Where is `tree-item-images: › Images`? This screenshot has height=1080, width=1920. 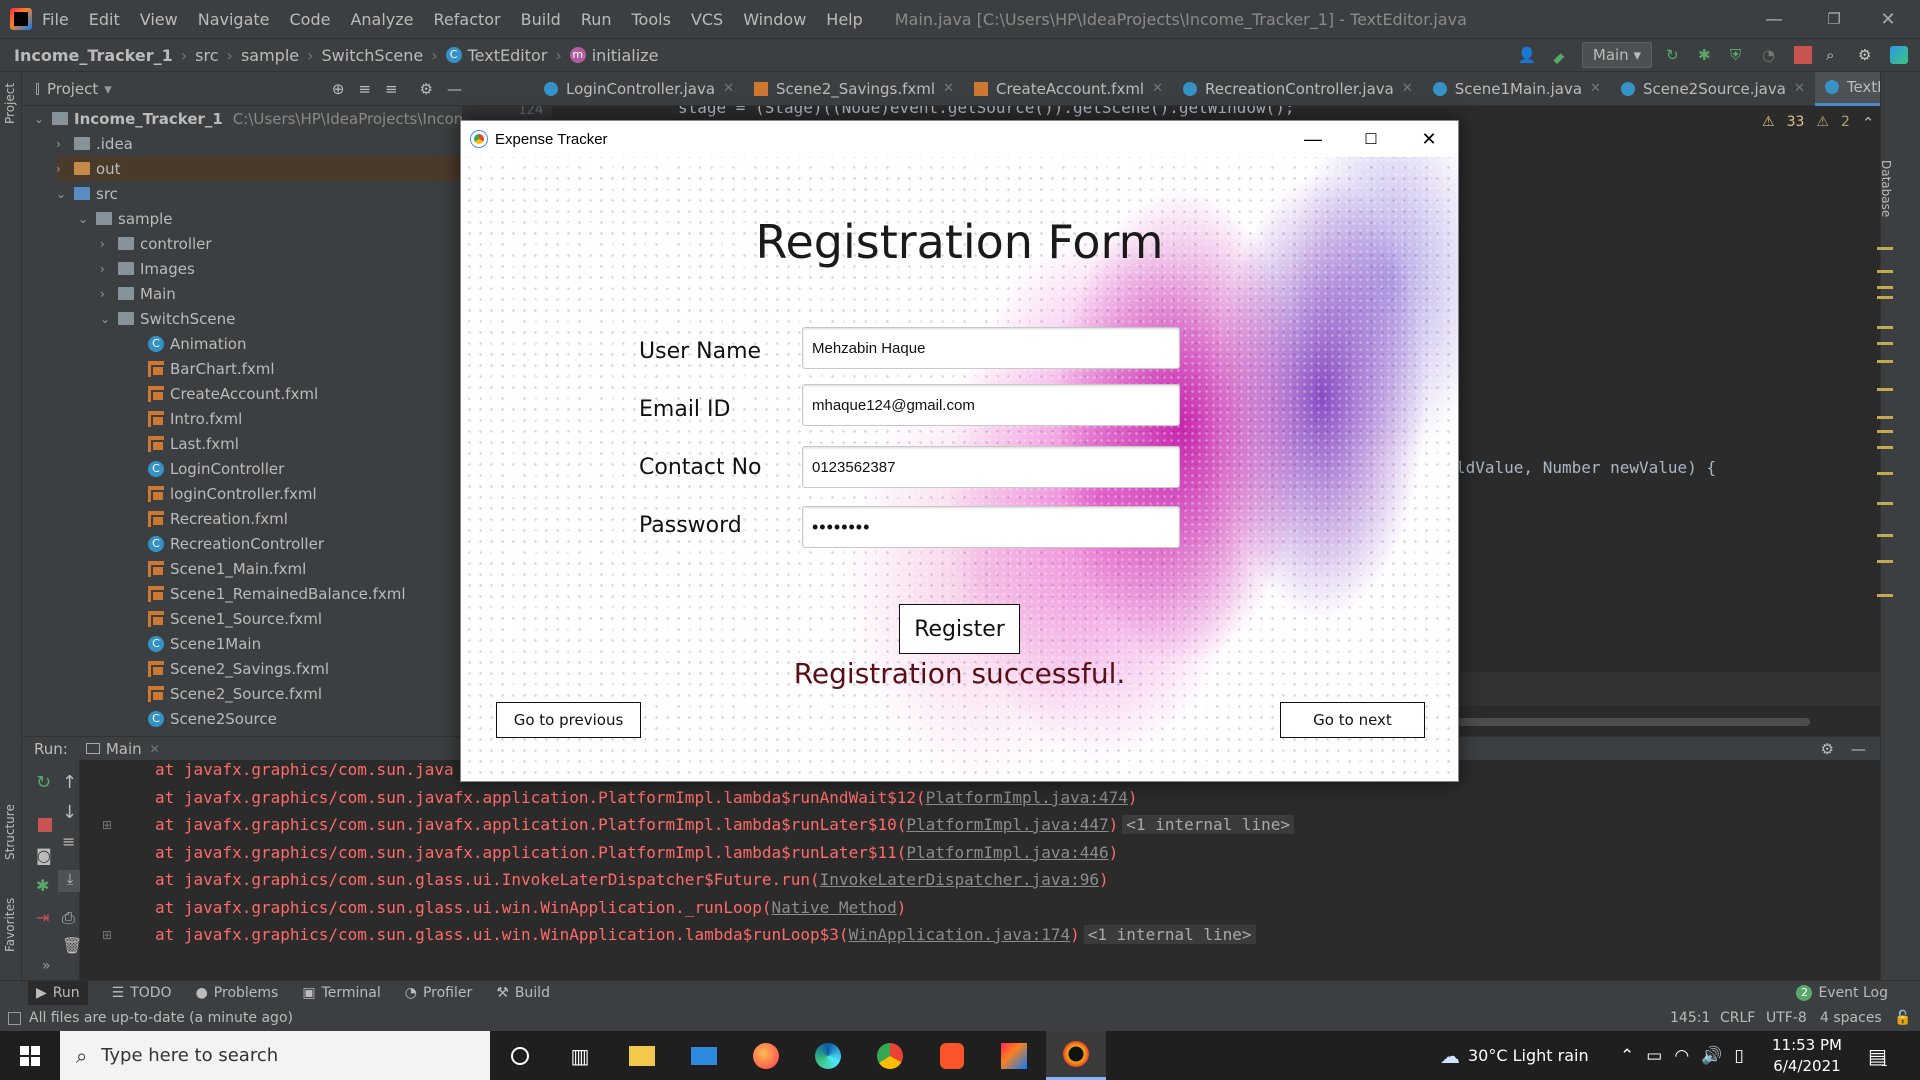 tree-item-images: › Images is located at coordinates (147, 268).